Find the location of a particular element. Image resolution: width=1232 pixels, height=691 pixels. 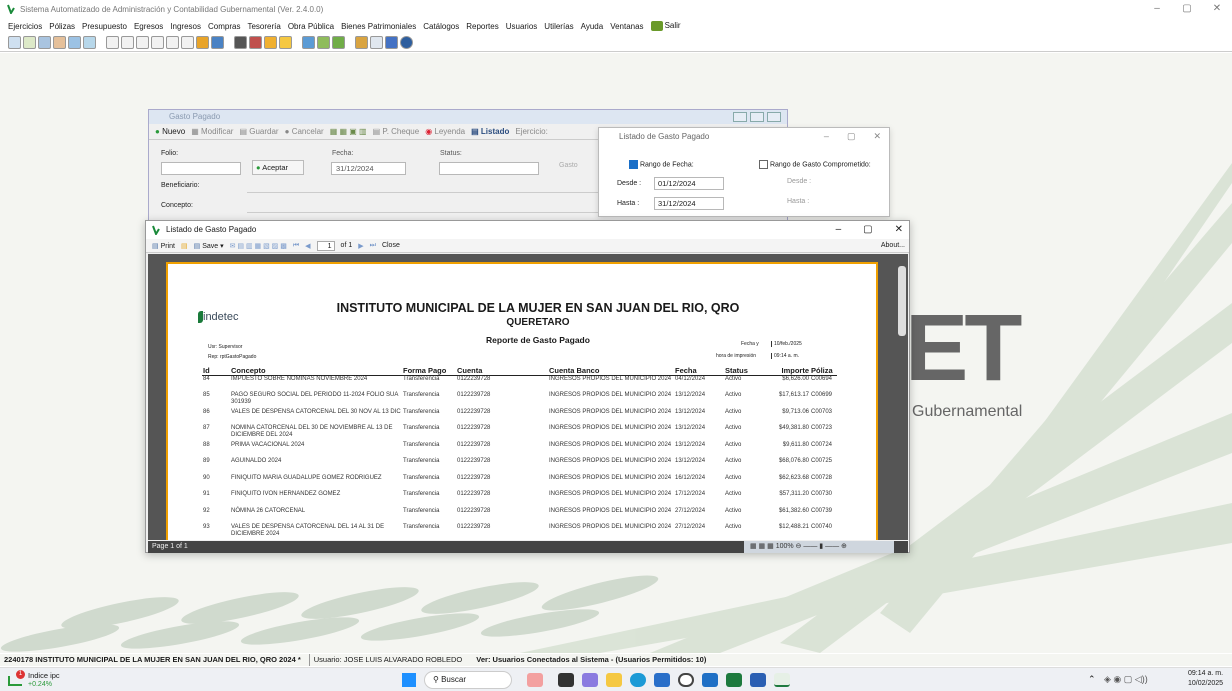

misc-icons: ▦ ▦ ▣ ▥ is located at coordinates (348, 131).